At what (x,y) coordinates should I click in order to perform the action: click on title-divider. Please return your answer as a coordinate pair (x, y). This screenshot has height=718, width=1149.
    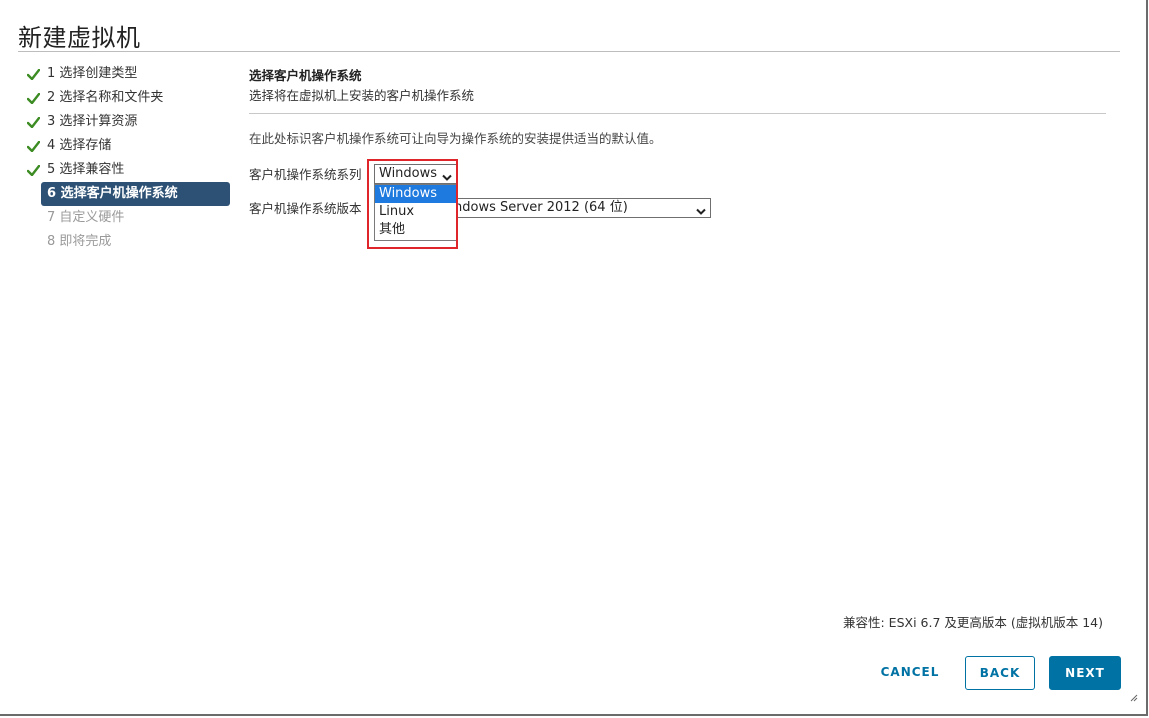
    Looking at the image, I should click on (569, 51).